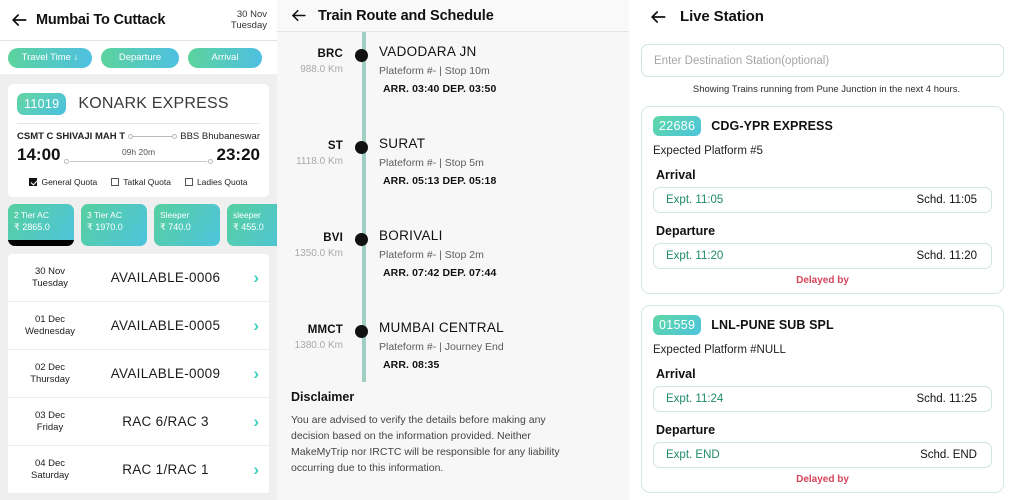 The image size is (1024, 500). What do you see at coordinates (742, 60) in the screenshot?
I see `destination-placeholder: Enter Destination Station(optional)` at bounding box center [742, 60].